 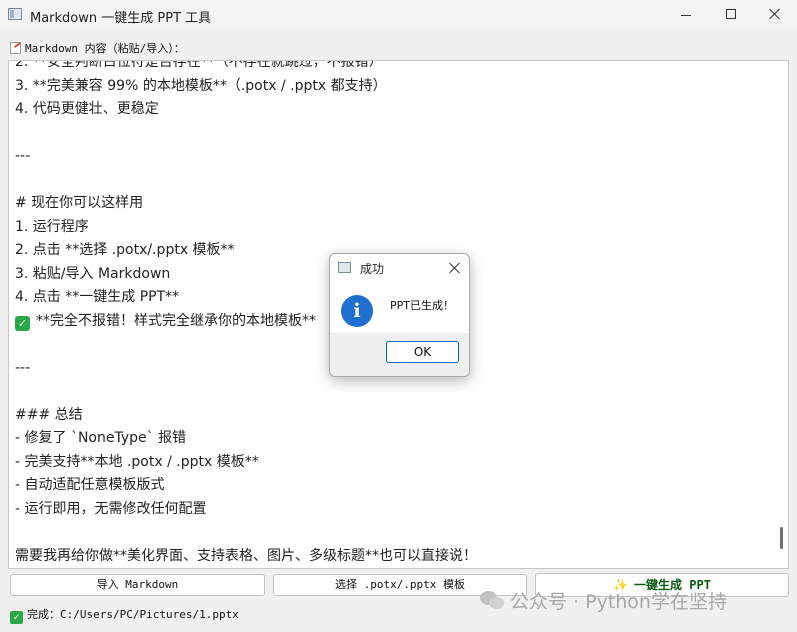 What do you see at coordinates (372, 269) in the screenshot?
I see `dialog-title: 成功` at bounding box center [372, 269].